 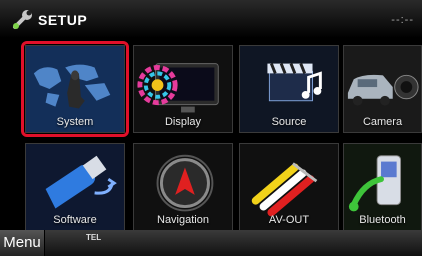 I want to click on tile-label: Camera, so click(x=382, y=122).